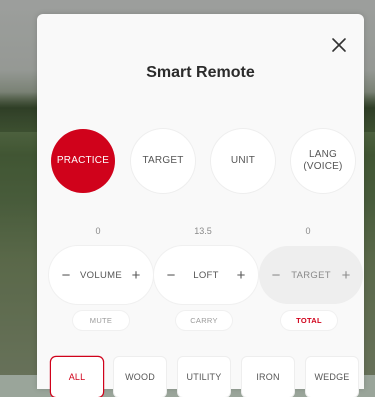 The height and width of the screenshot is (397, 375). I want to click on loft-label: LOFT, so click(206, 275).